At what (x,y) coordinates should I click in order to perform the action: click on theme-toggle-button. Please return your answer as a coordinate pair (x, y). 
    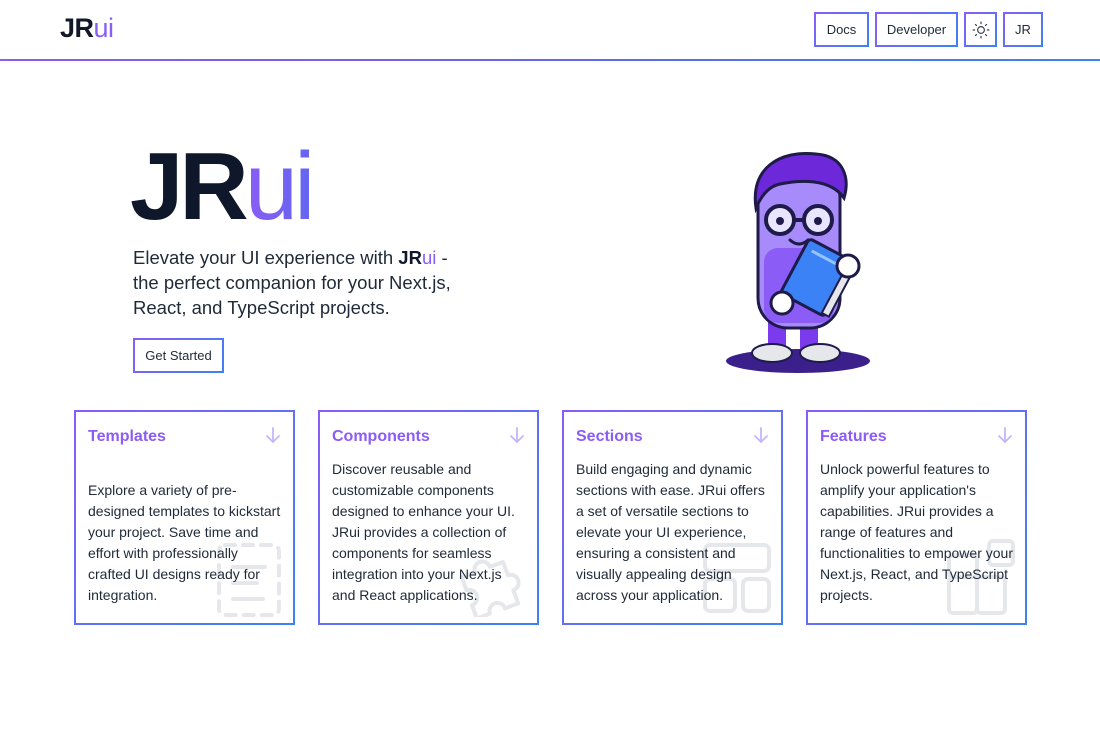
    Looking at the image, I should click on (980, 29).